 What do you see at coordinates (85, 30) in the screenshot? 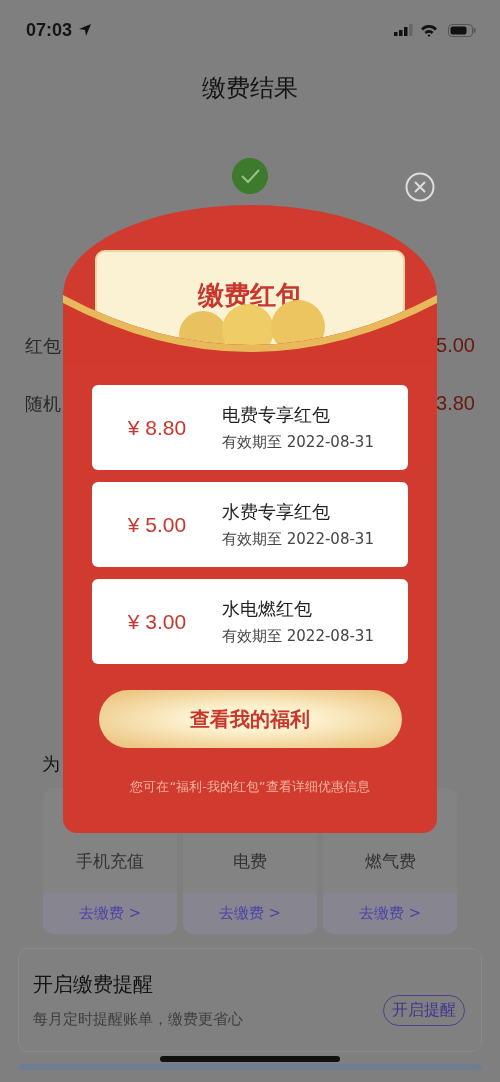
I see `location-arrow-icon` at bounding box center [85, 30].